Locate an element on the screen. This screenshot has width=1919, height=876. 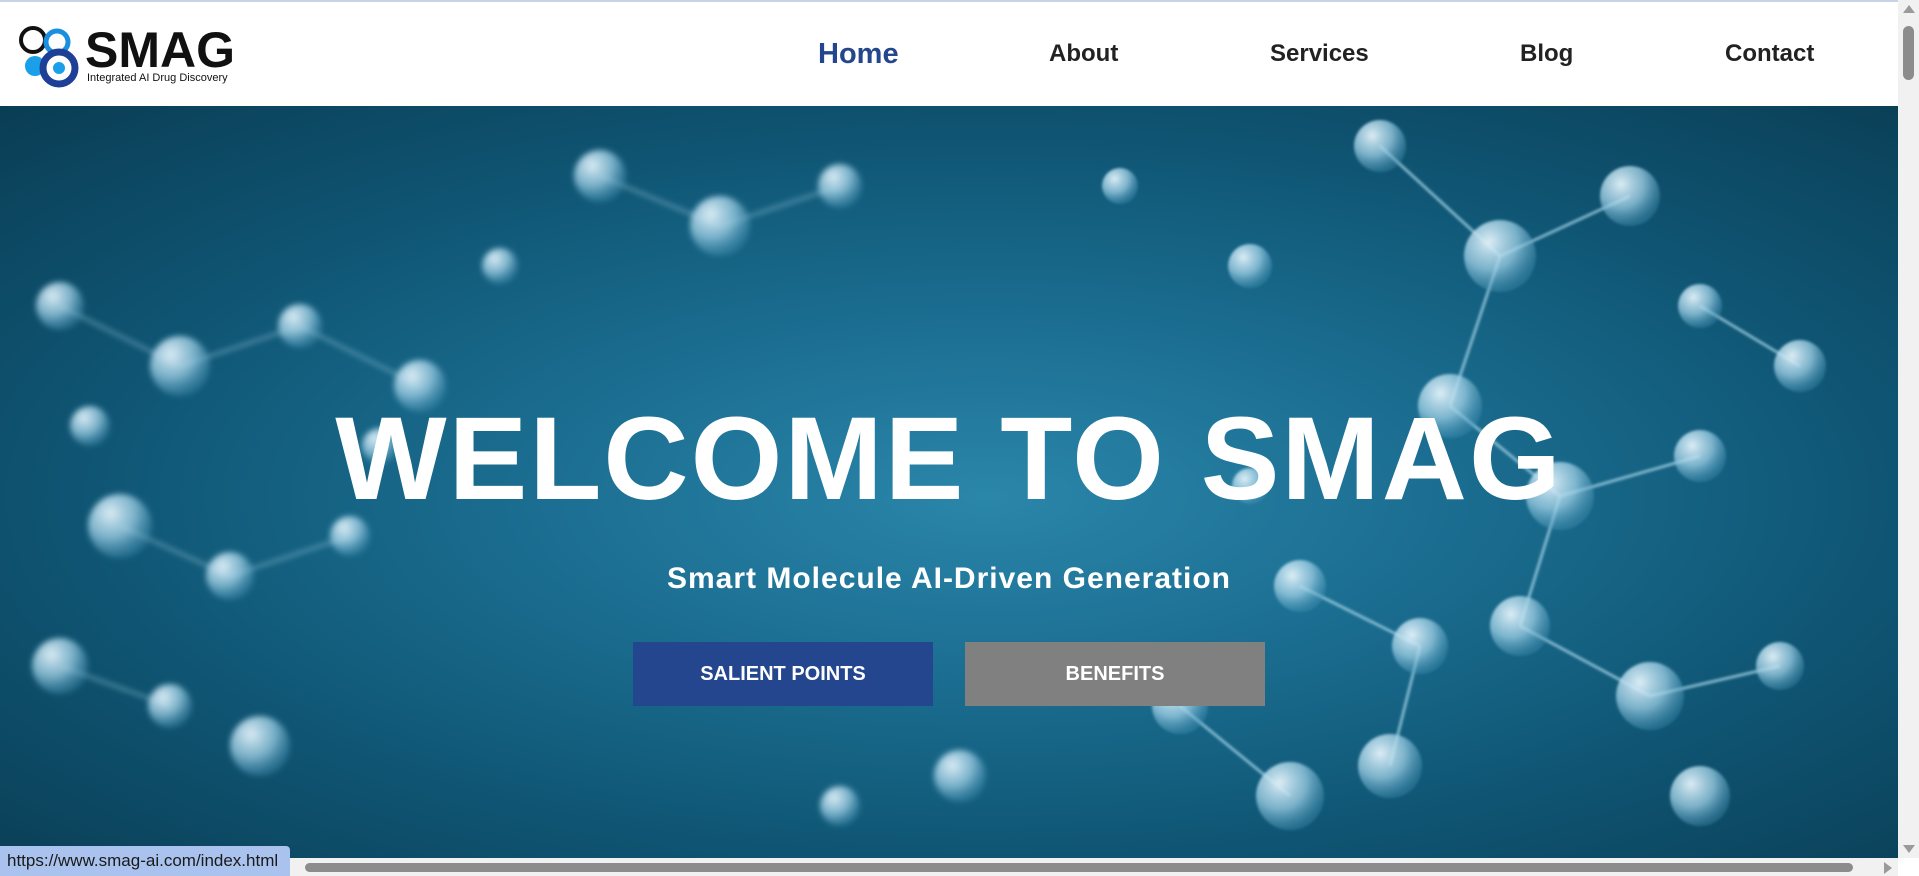
brand-name: SMAG is located at coordinates (160, 50).